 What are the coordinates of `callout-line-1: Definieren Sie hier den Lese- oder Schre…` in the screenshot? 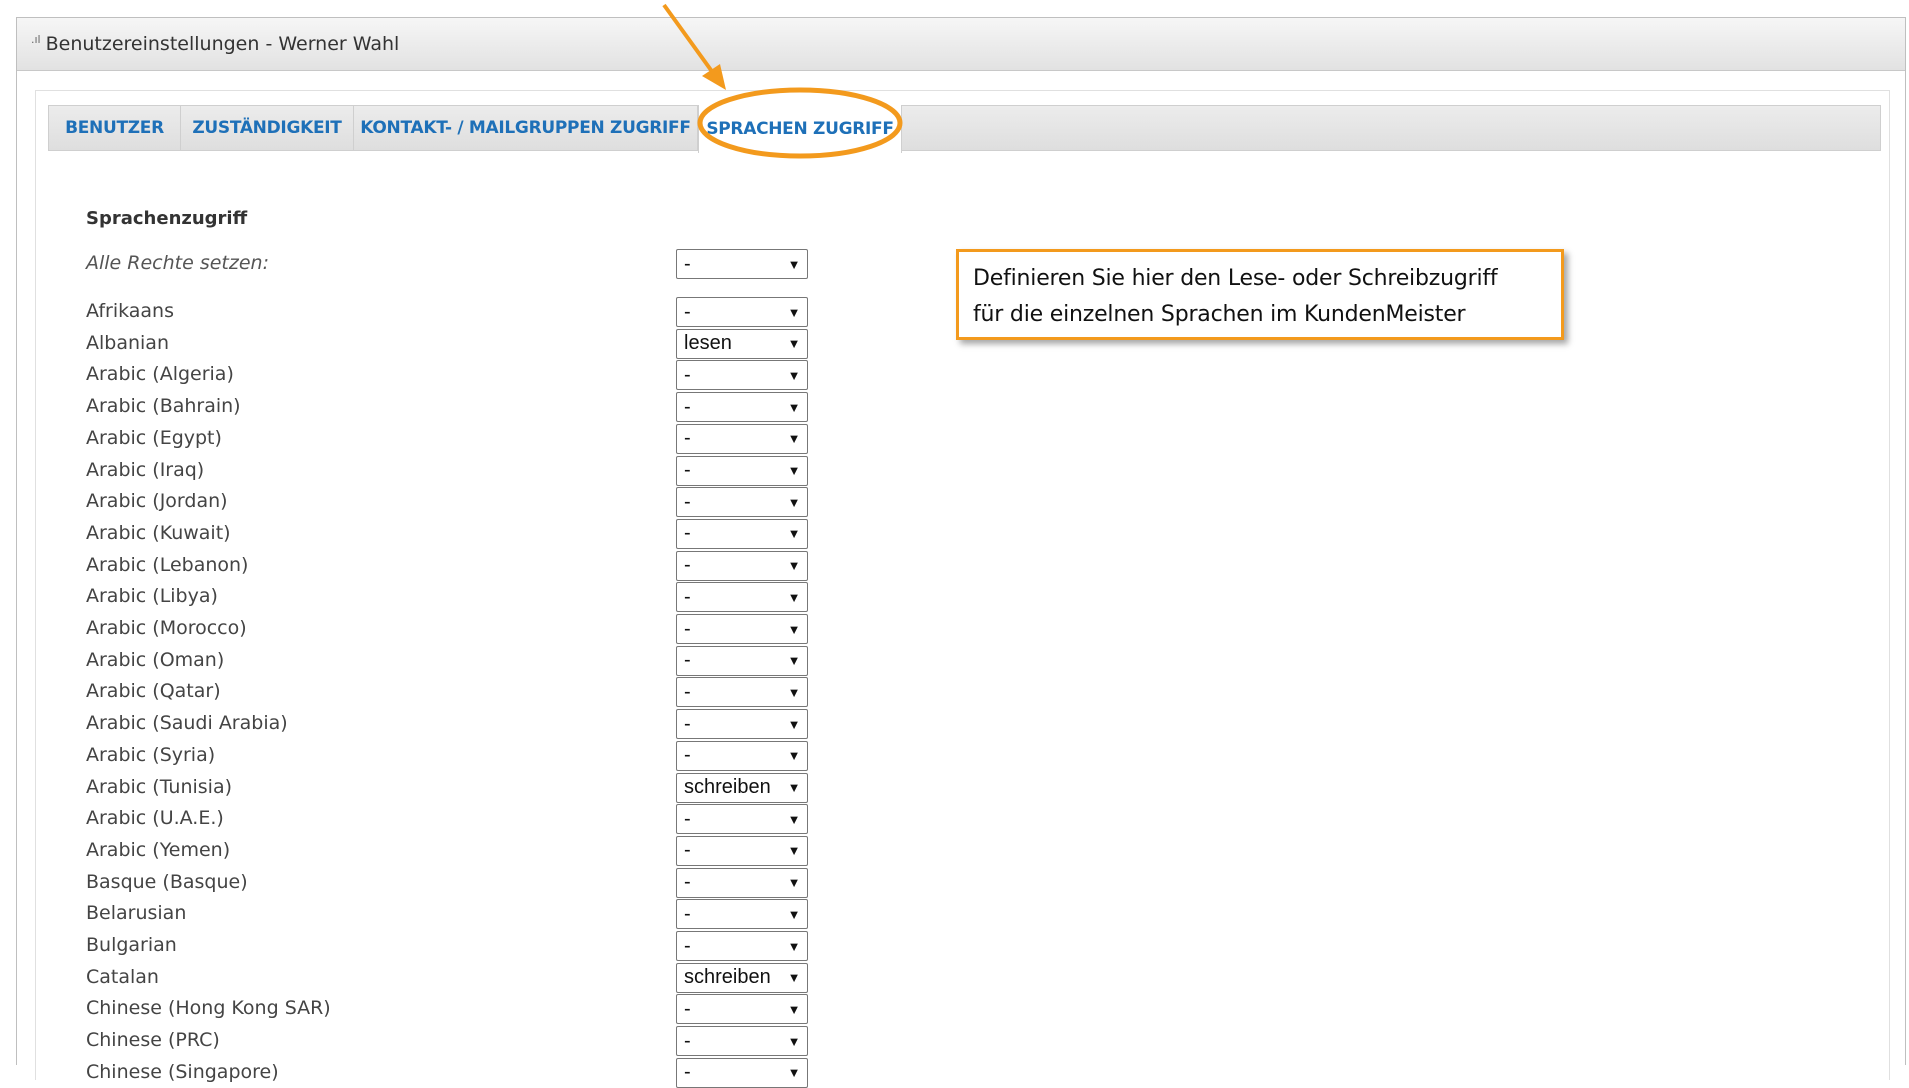 It's located at (1235, 278).